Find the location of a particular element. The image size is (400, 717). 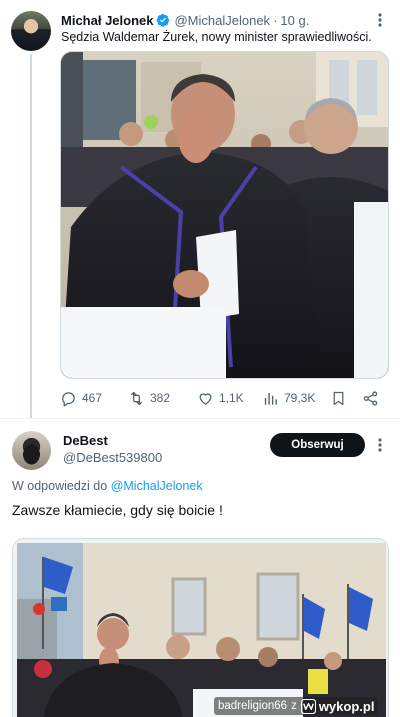

watermark-joiner: z is located at coordinates (294, 706).